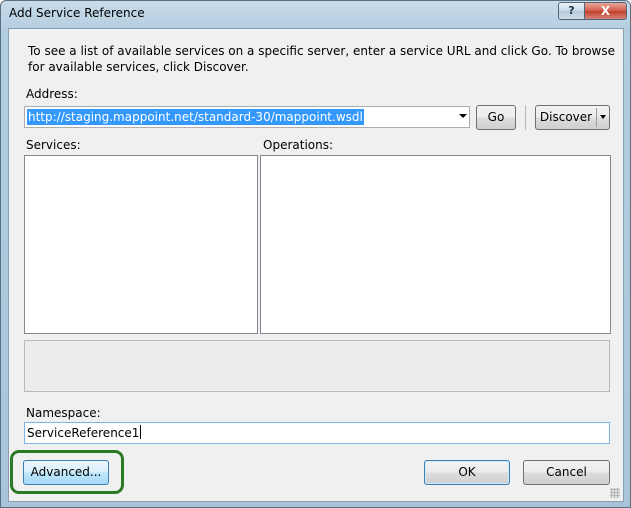  I want to click on window-title: Add Service Reference, so click(77, 13).